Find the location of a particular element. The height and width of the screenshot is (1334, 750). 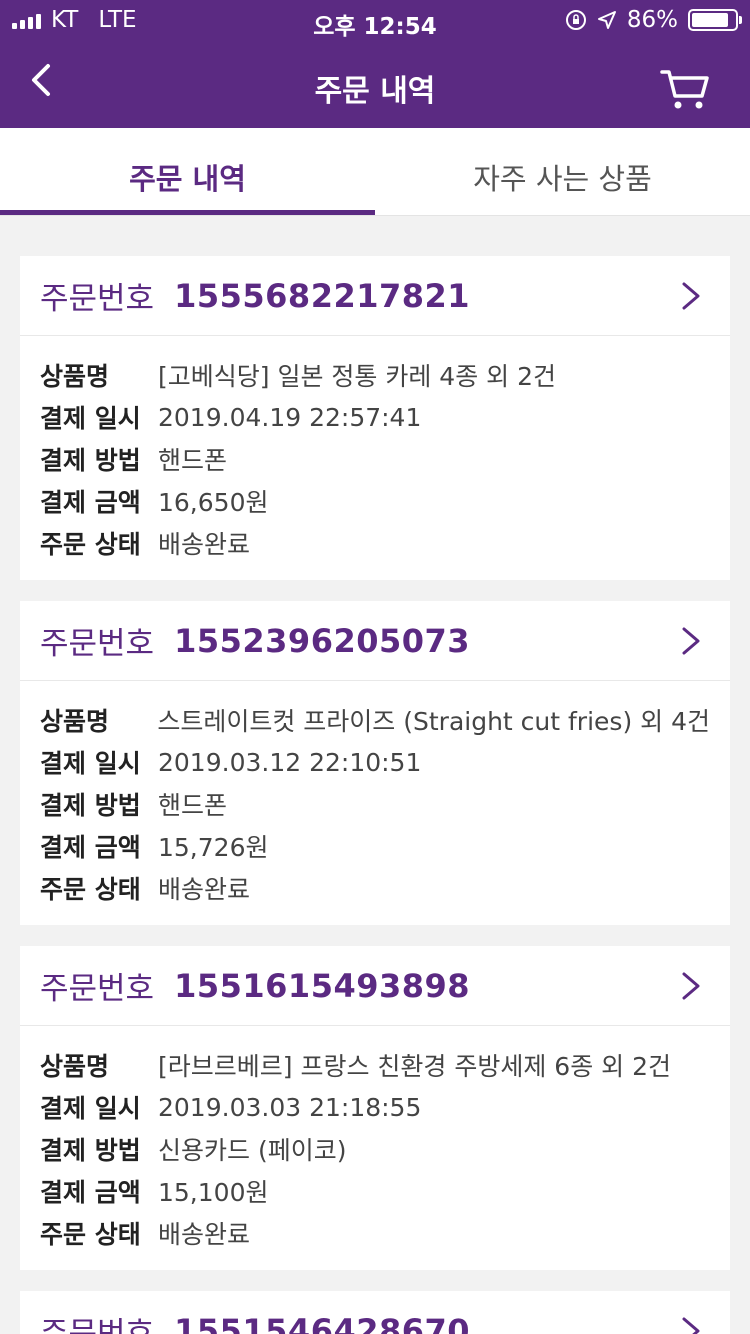

detail-row-method: 결제 방법 신용카드 (페이코) is located at coordinates (375, 1149).